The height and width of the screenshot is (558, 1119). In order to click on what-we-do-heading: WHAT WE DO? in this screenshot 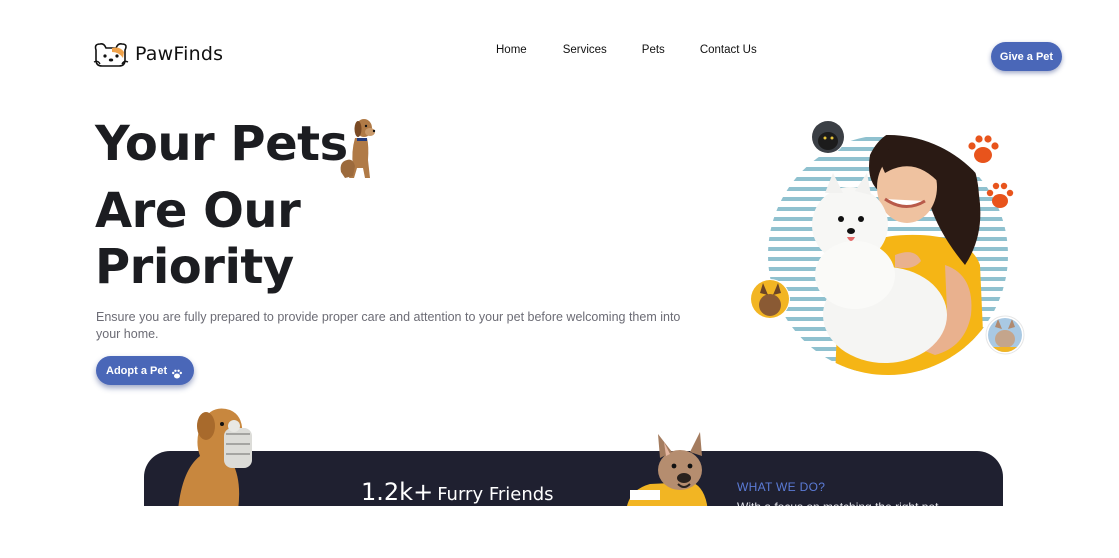, I will do `click(781, 487)`.